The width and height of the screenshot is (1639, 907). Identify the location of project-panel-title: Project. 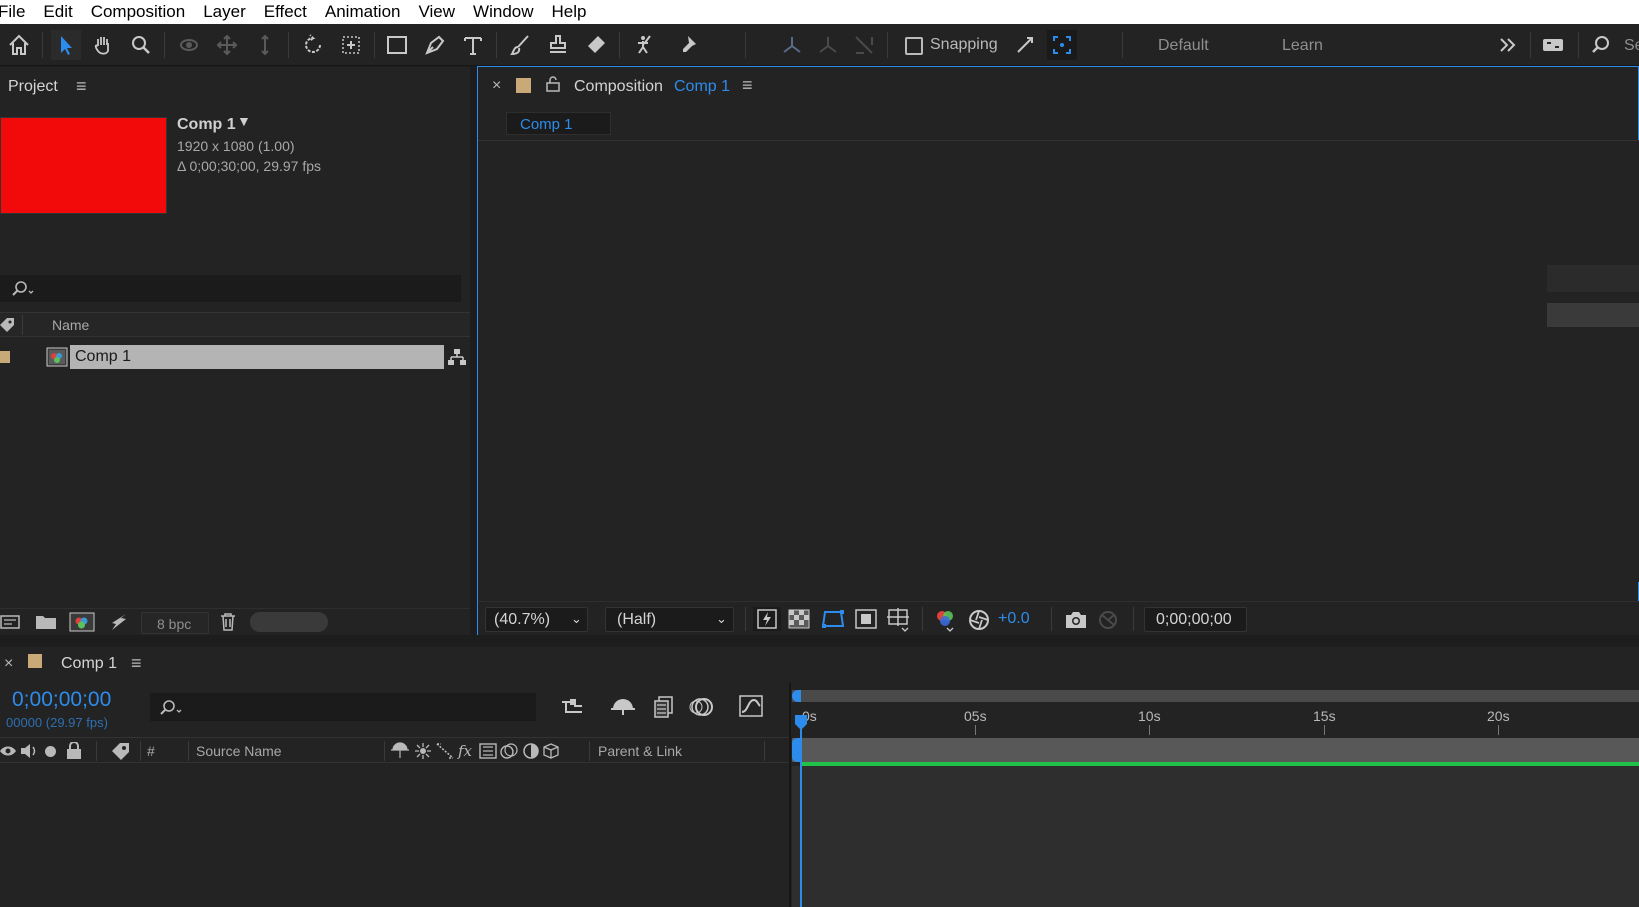
(33, 87).